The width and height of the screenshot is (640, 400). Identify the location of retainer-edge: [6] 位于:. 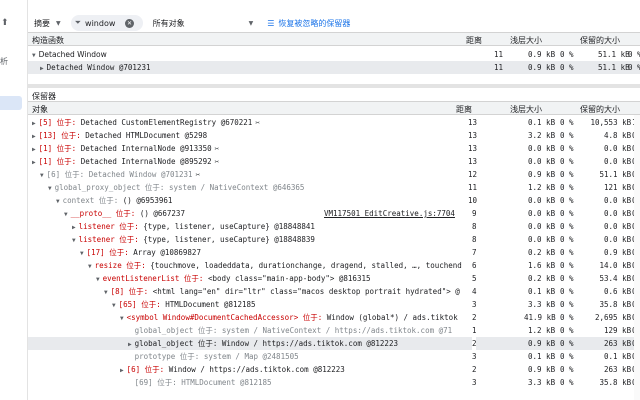
(65, 174).